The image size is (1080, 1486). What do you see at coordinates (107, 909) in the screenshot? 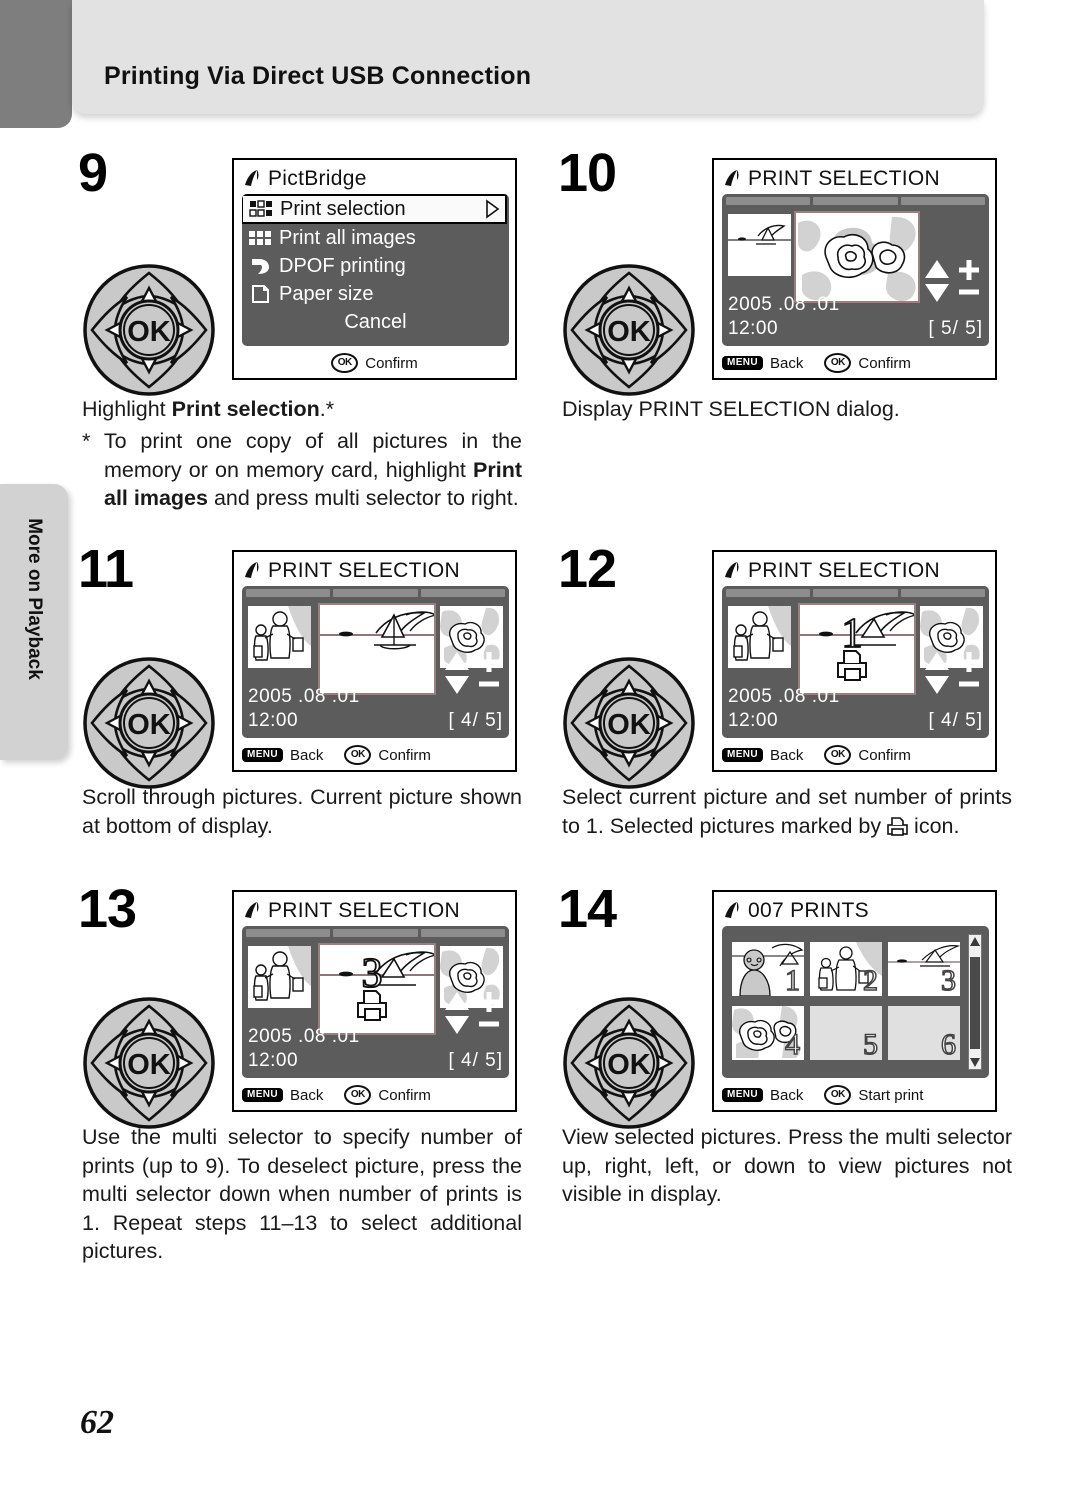
I see `step-number: 13` at bounding box center [107, 909].